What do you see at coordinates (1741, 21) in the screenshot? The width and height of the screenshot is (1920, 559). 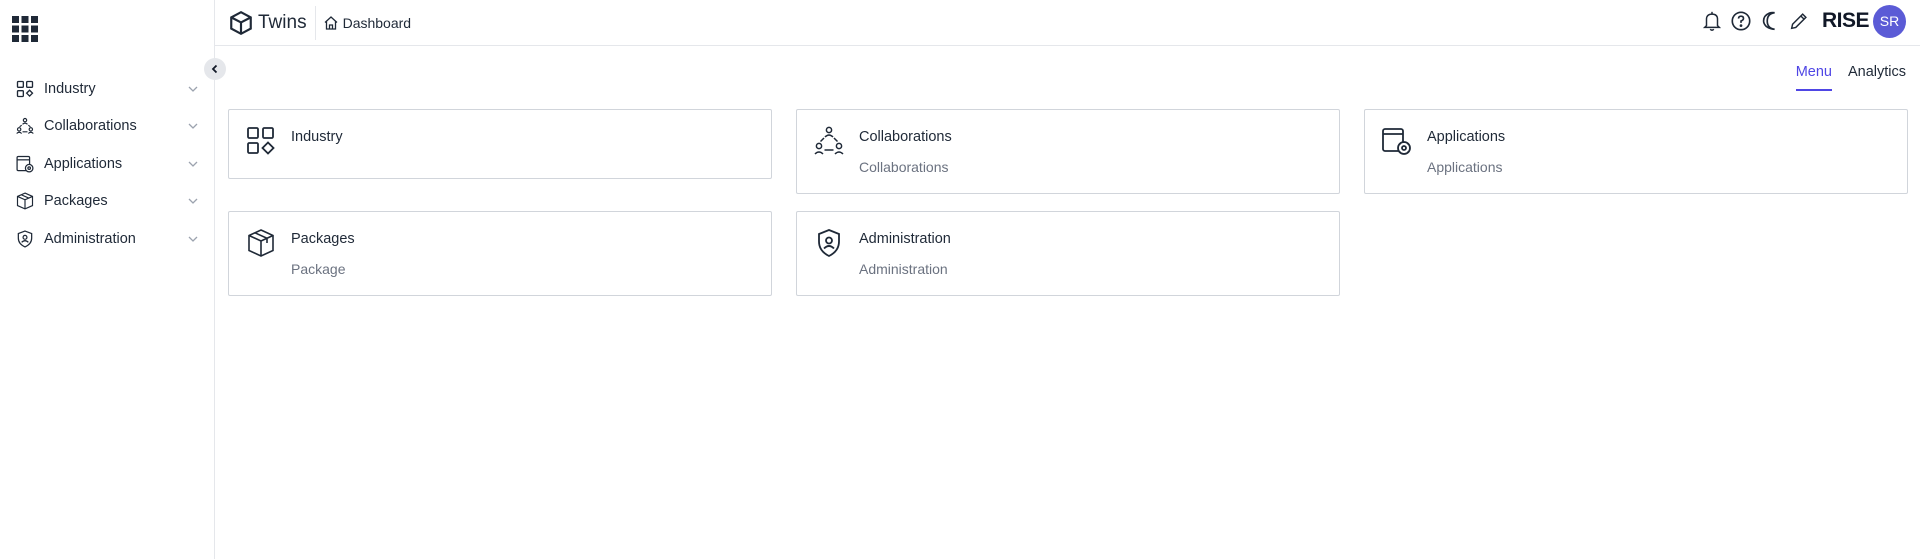 I see `help-icon` at bounding box center [1741, 21].